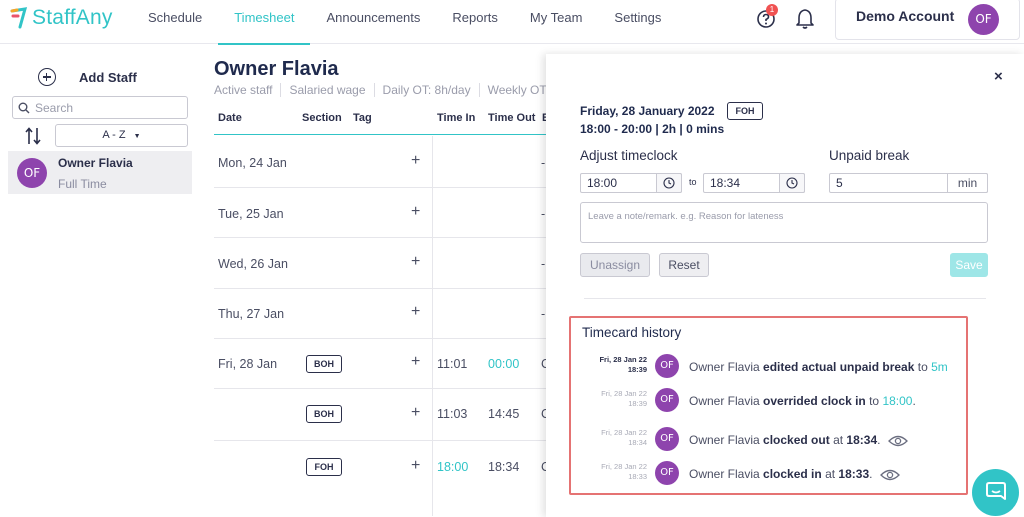 The height and width of the screenshot is (517, 1024). I want to click on nav-announcements: Announcements, so click(373, 22).